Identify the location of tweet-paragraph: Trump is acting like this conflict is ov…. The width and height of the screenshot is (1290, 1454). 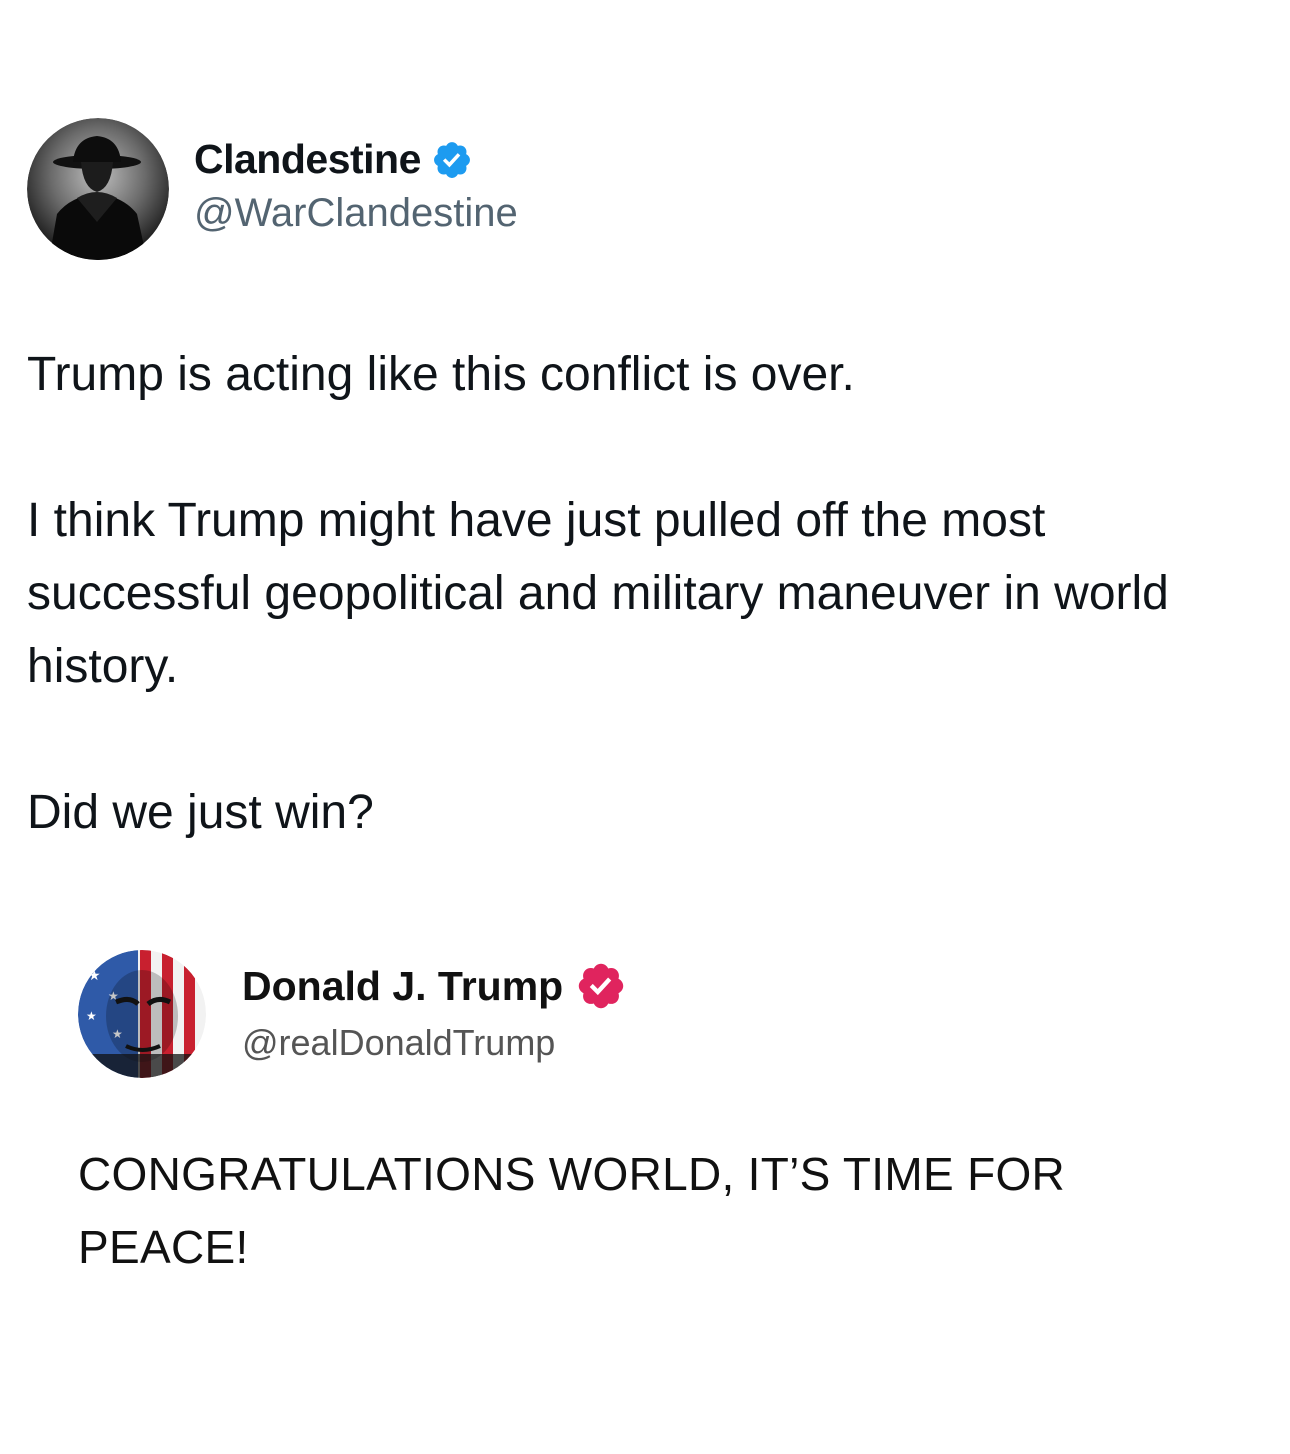
(441, 374).